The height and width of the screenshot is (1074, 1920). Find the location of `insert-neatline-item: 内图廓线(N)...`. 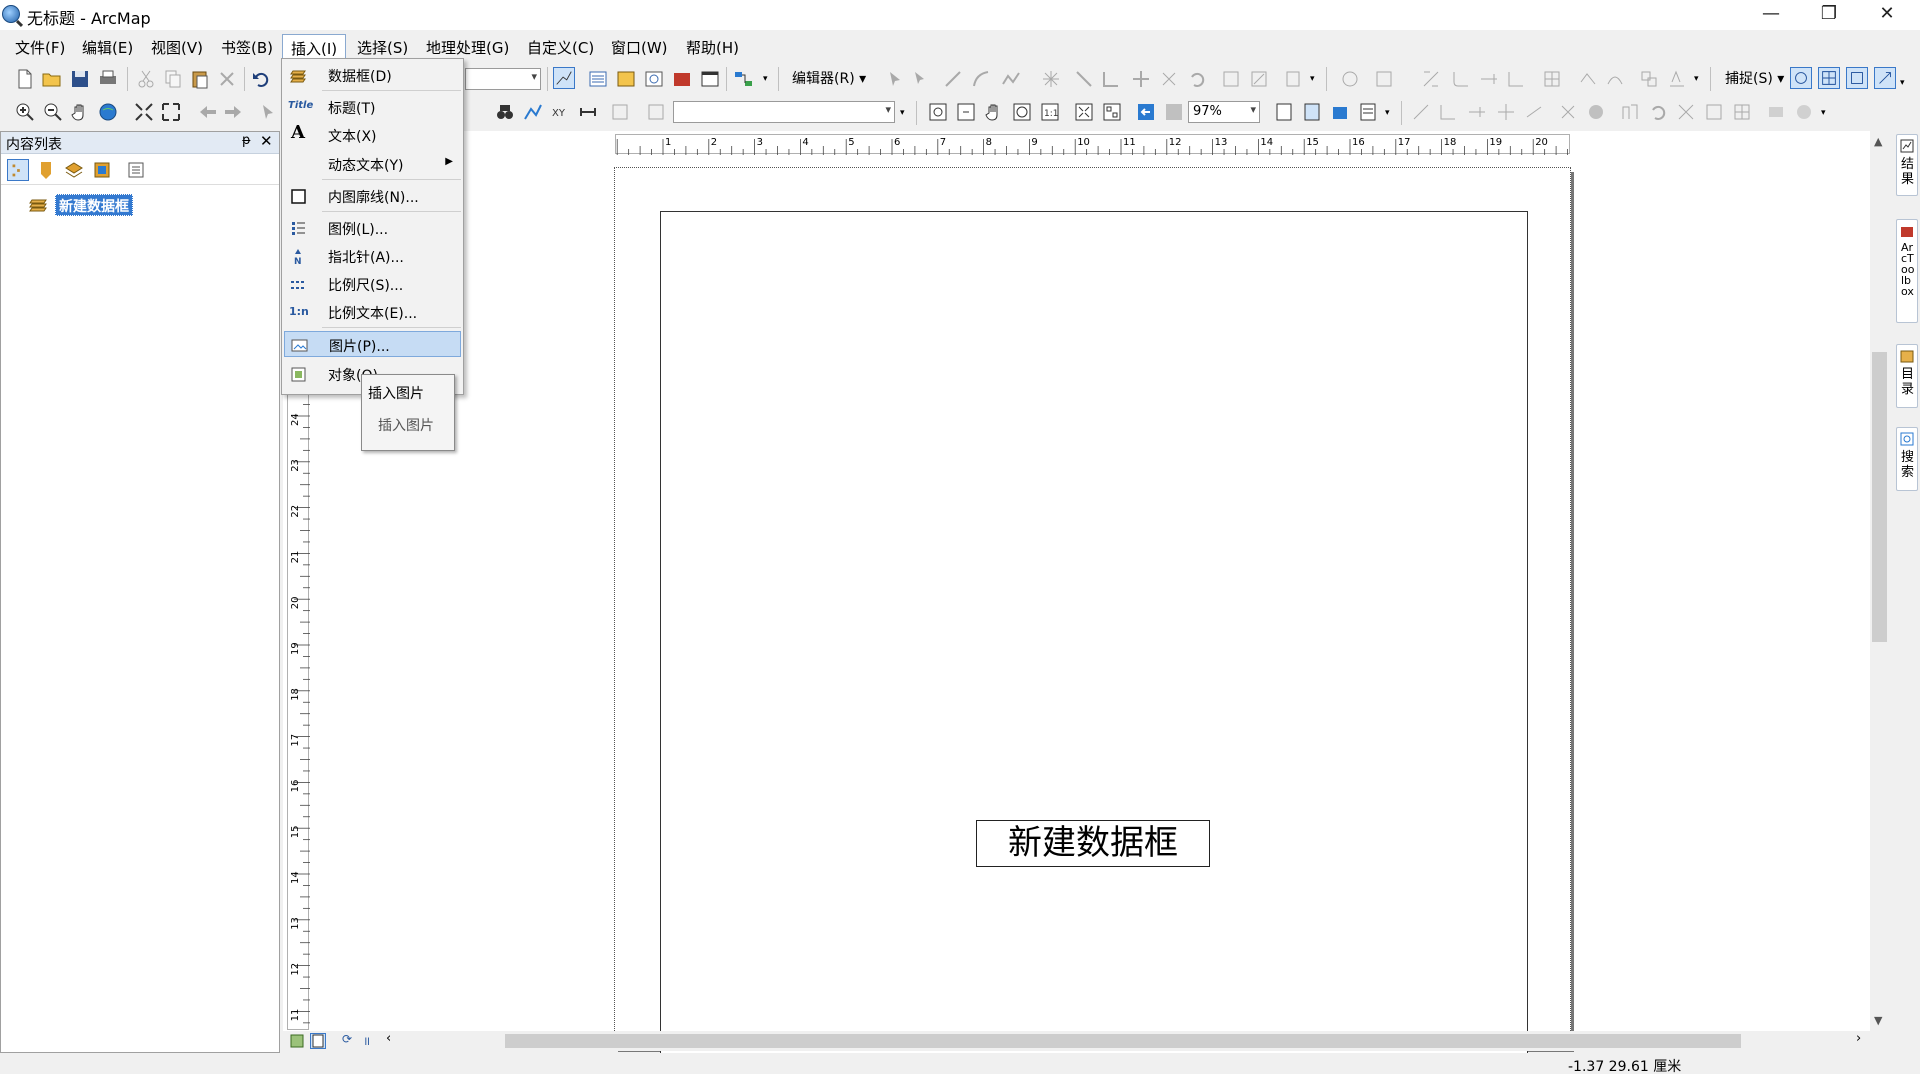

insert-neatline-item: 内图廓线(N)... is located at coordinates (372, 196).